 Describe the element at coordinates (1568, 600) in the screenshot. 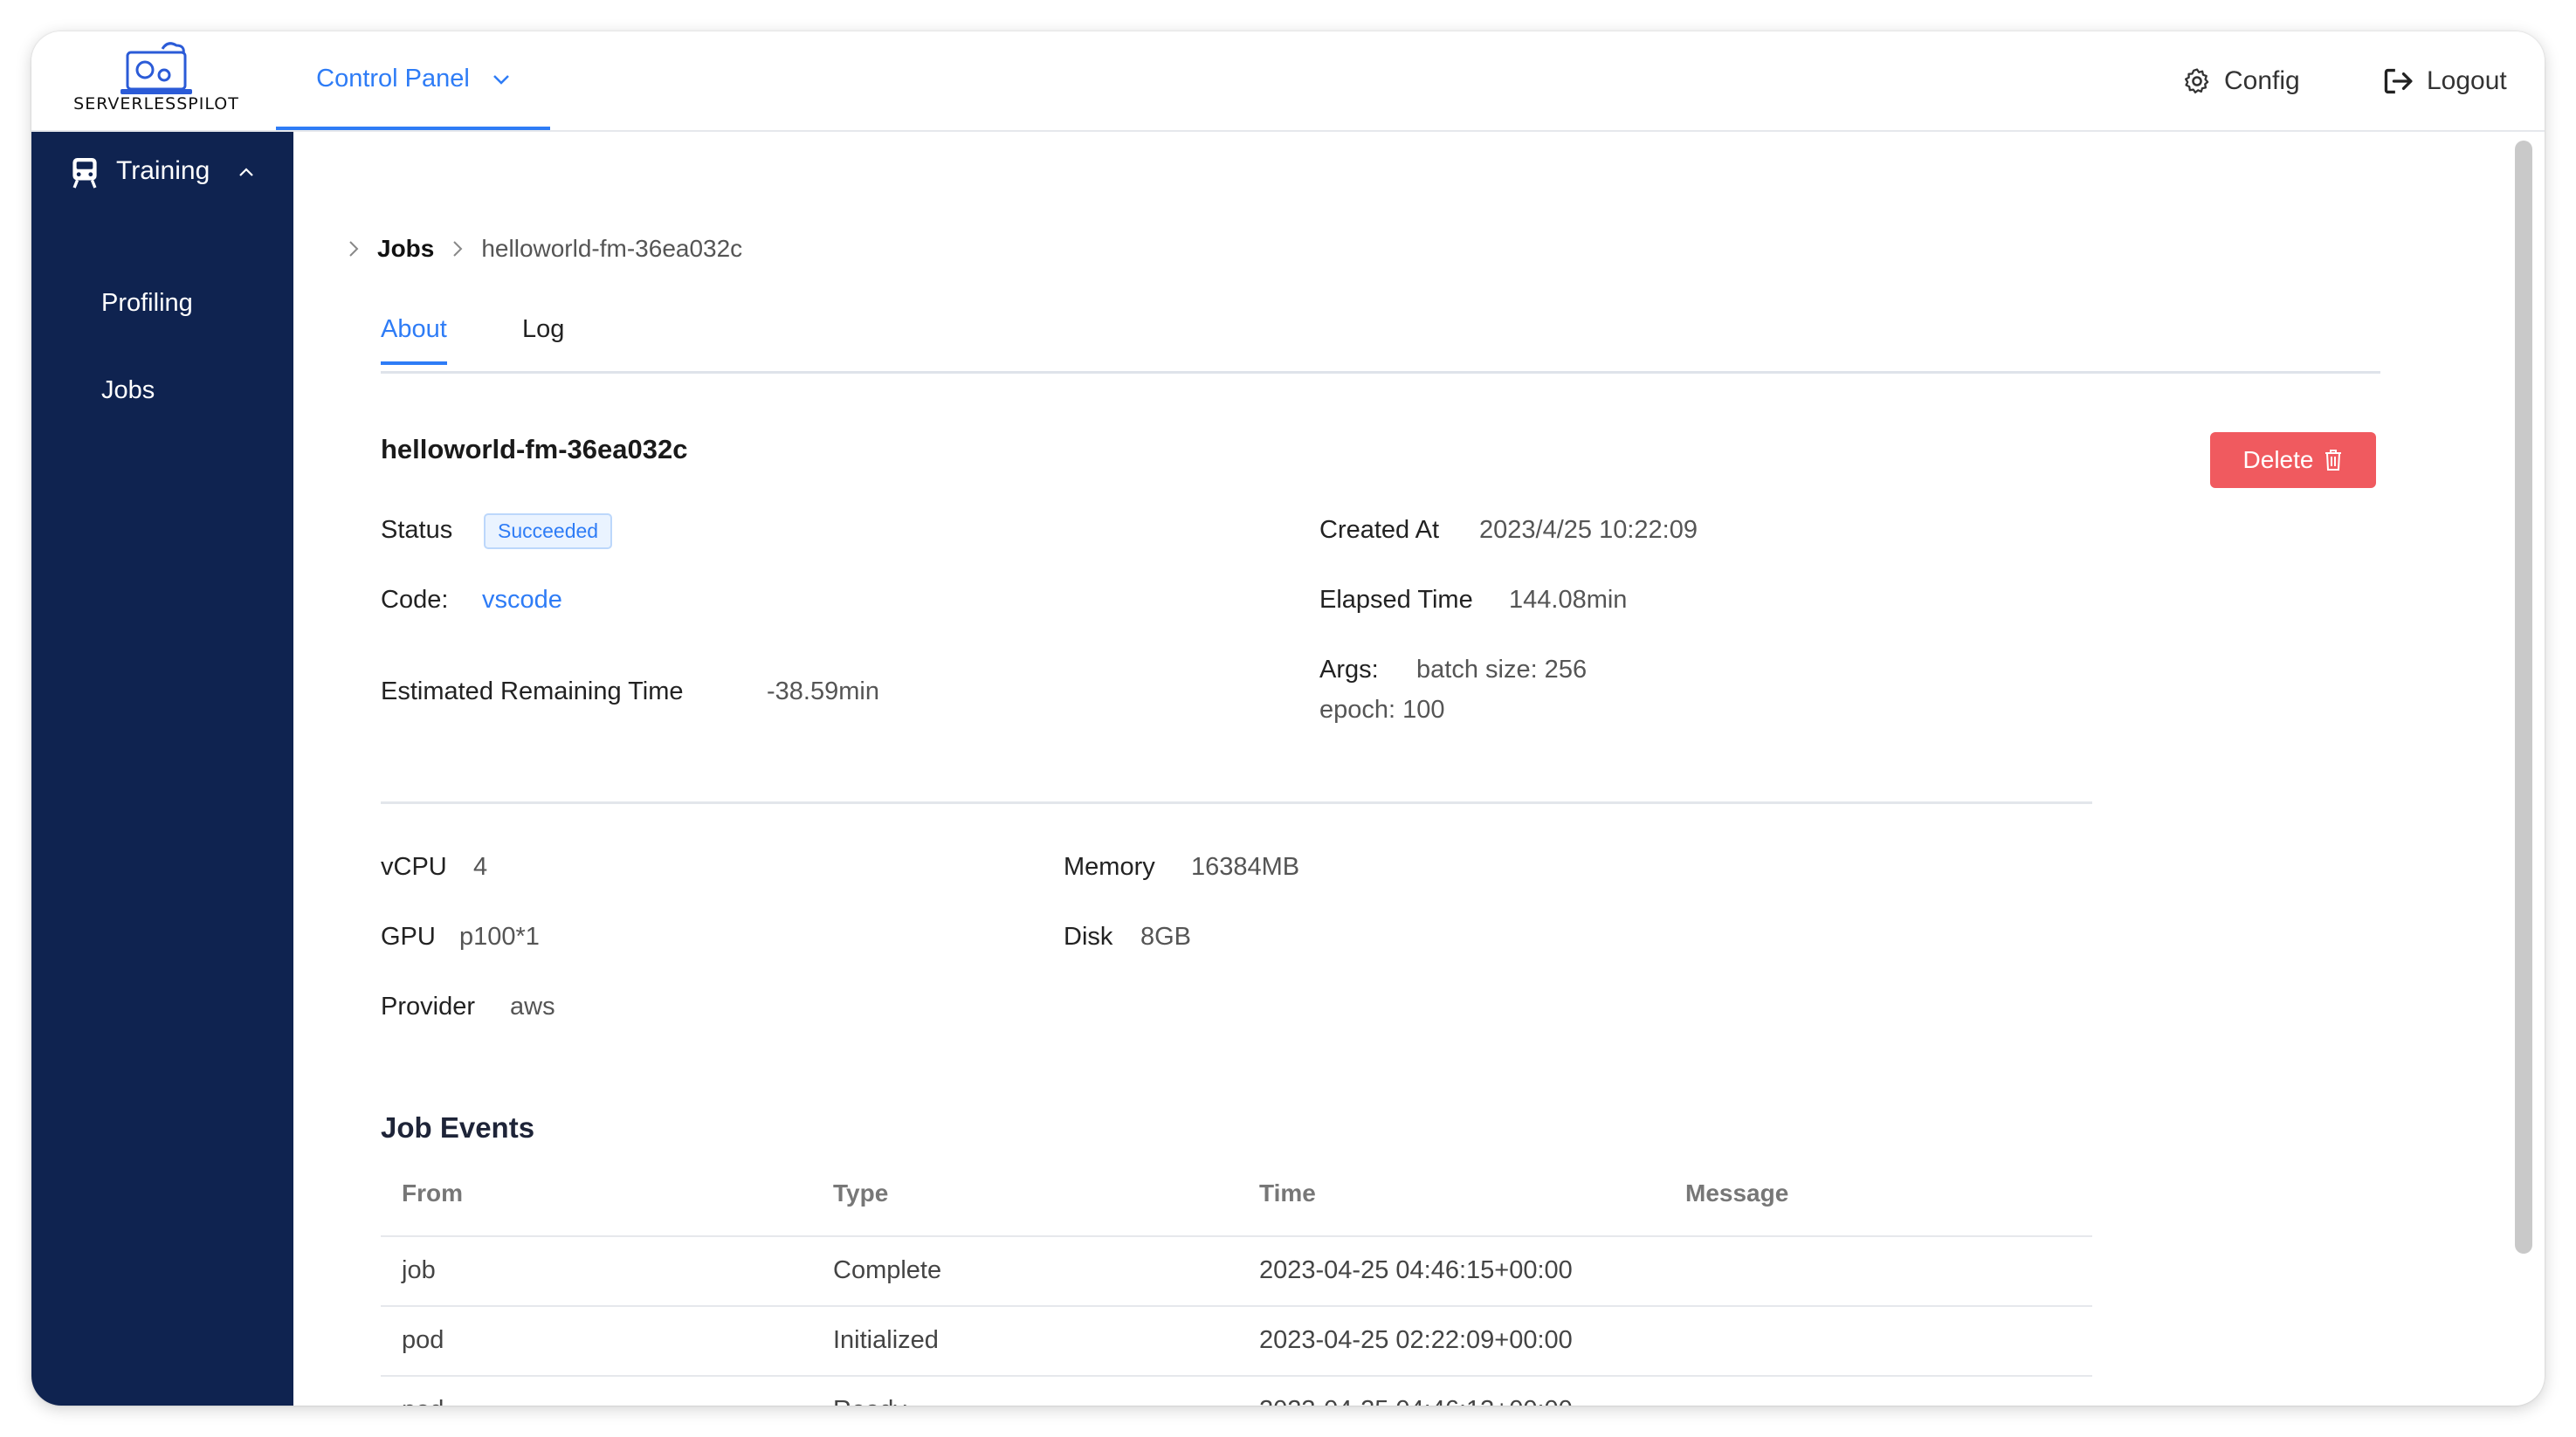

I see `elapsed-time-value: 144.08min` at that location.